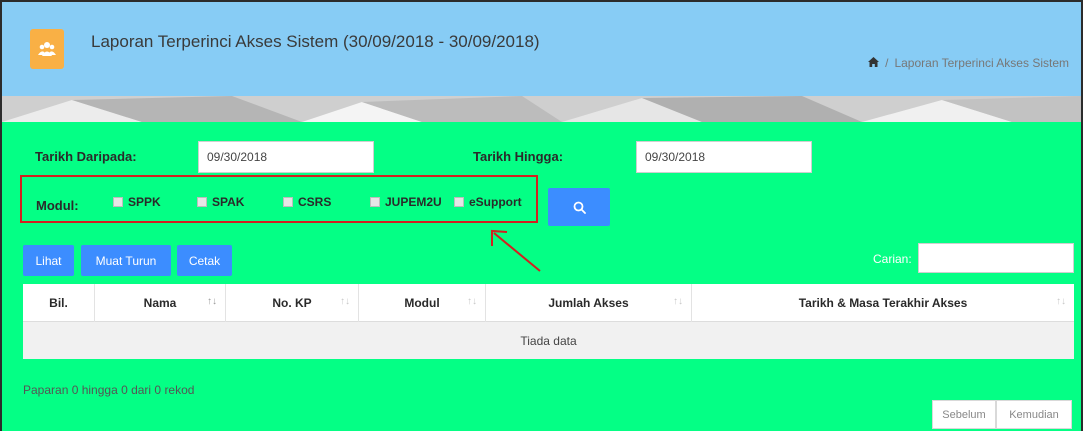  I want to click on users-icon, so click(47, 49).